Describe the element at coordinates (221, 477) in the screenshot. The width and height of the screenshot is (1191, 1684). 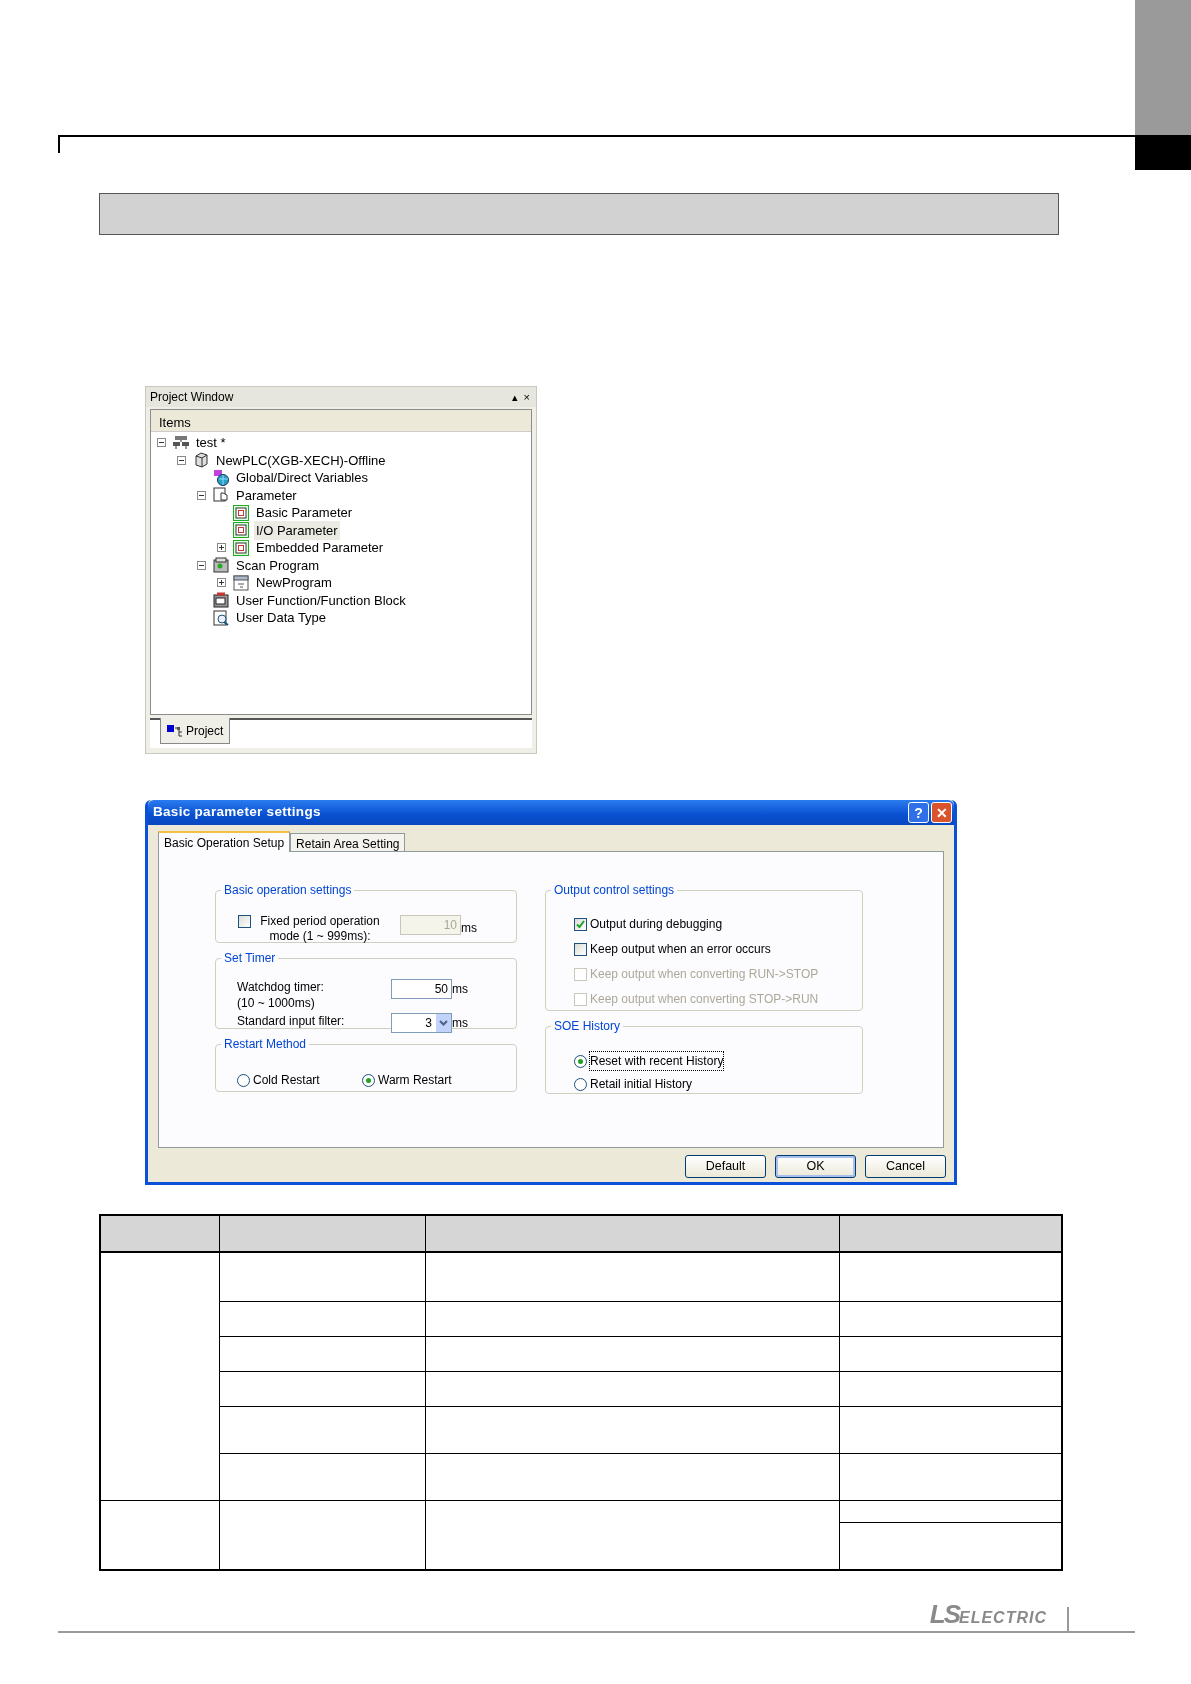
I see `globe-icon` at that location.